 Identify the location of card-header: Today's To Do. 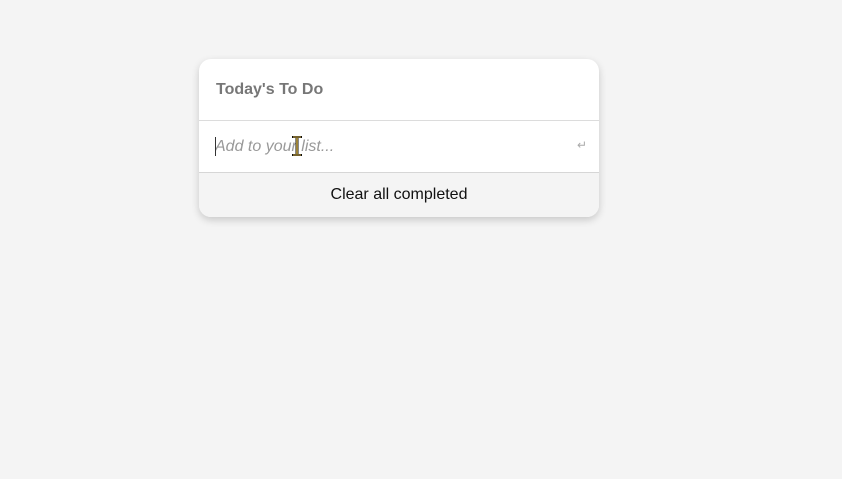
(399, 90).